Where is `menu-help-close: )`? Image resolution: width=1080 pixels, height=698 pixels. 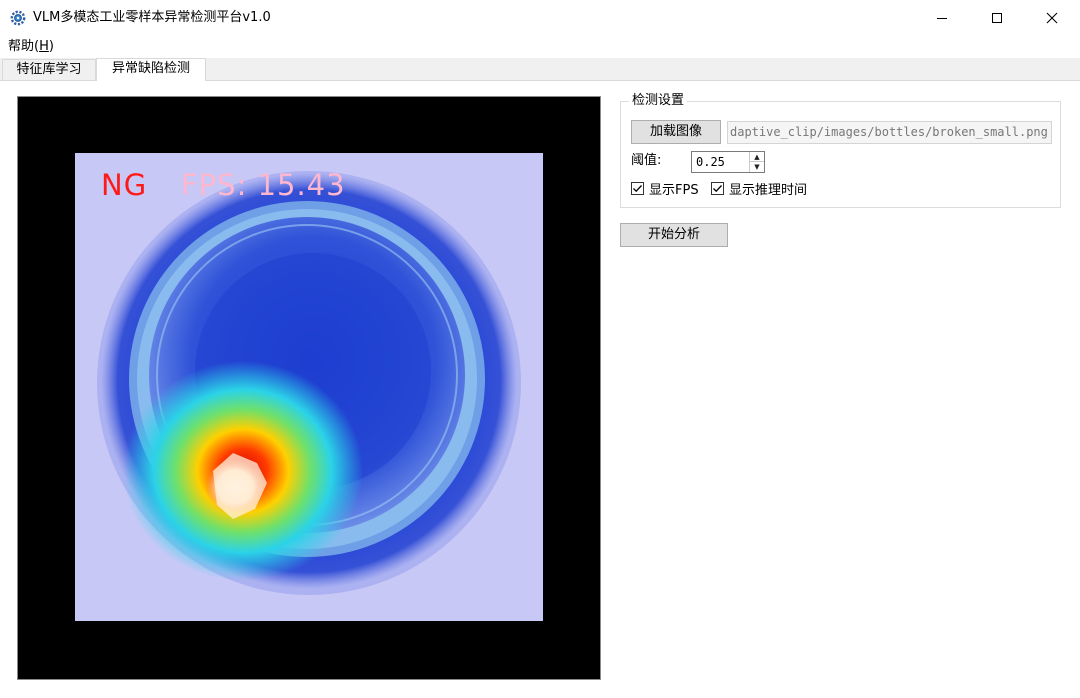
menu-help-close: ) is located at coordinates (51, 46).